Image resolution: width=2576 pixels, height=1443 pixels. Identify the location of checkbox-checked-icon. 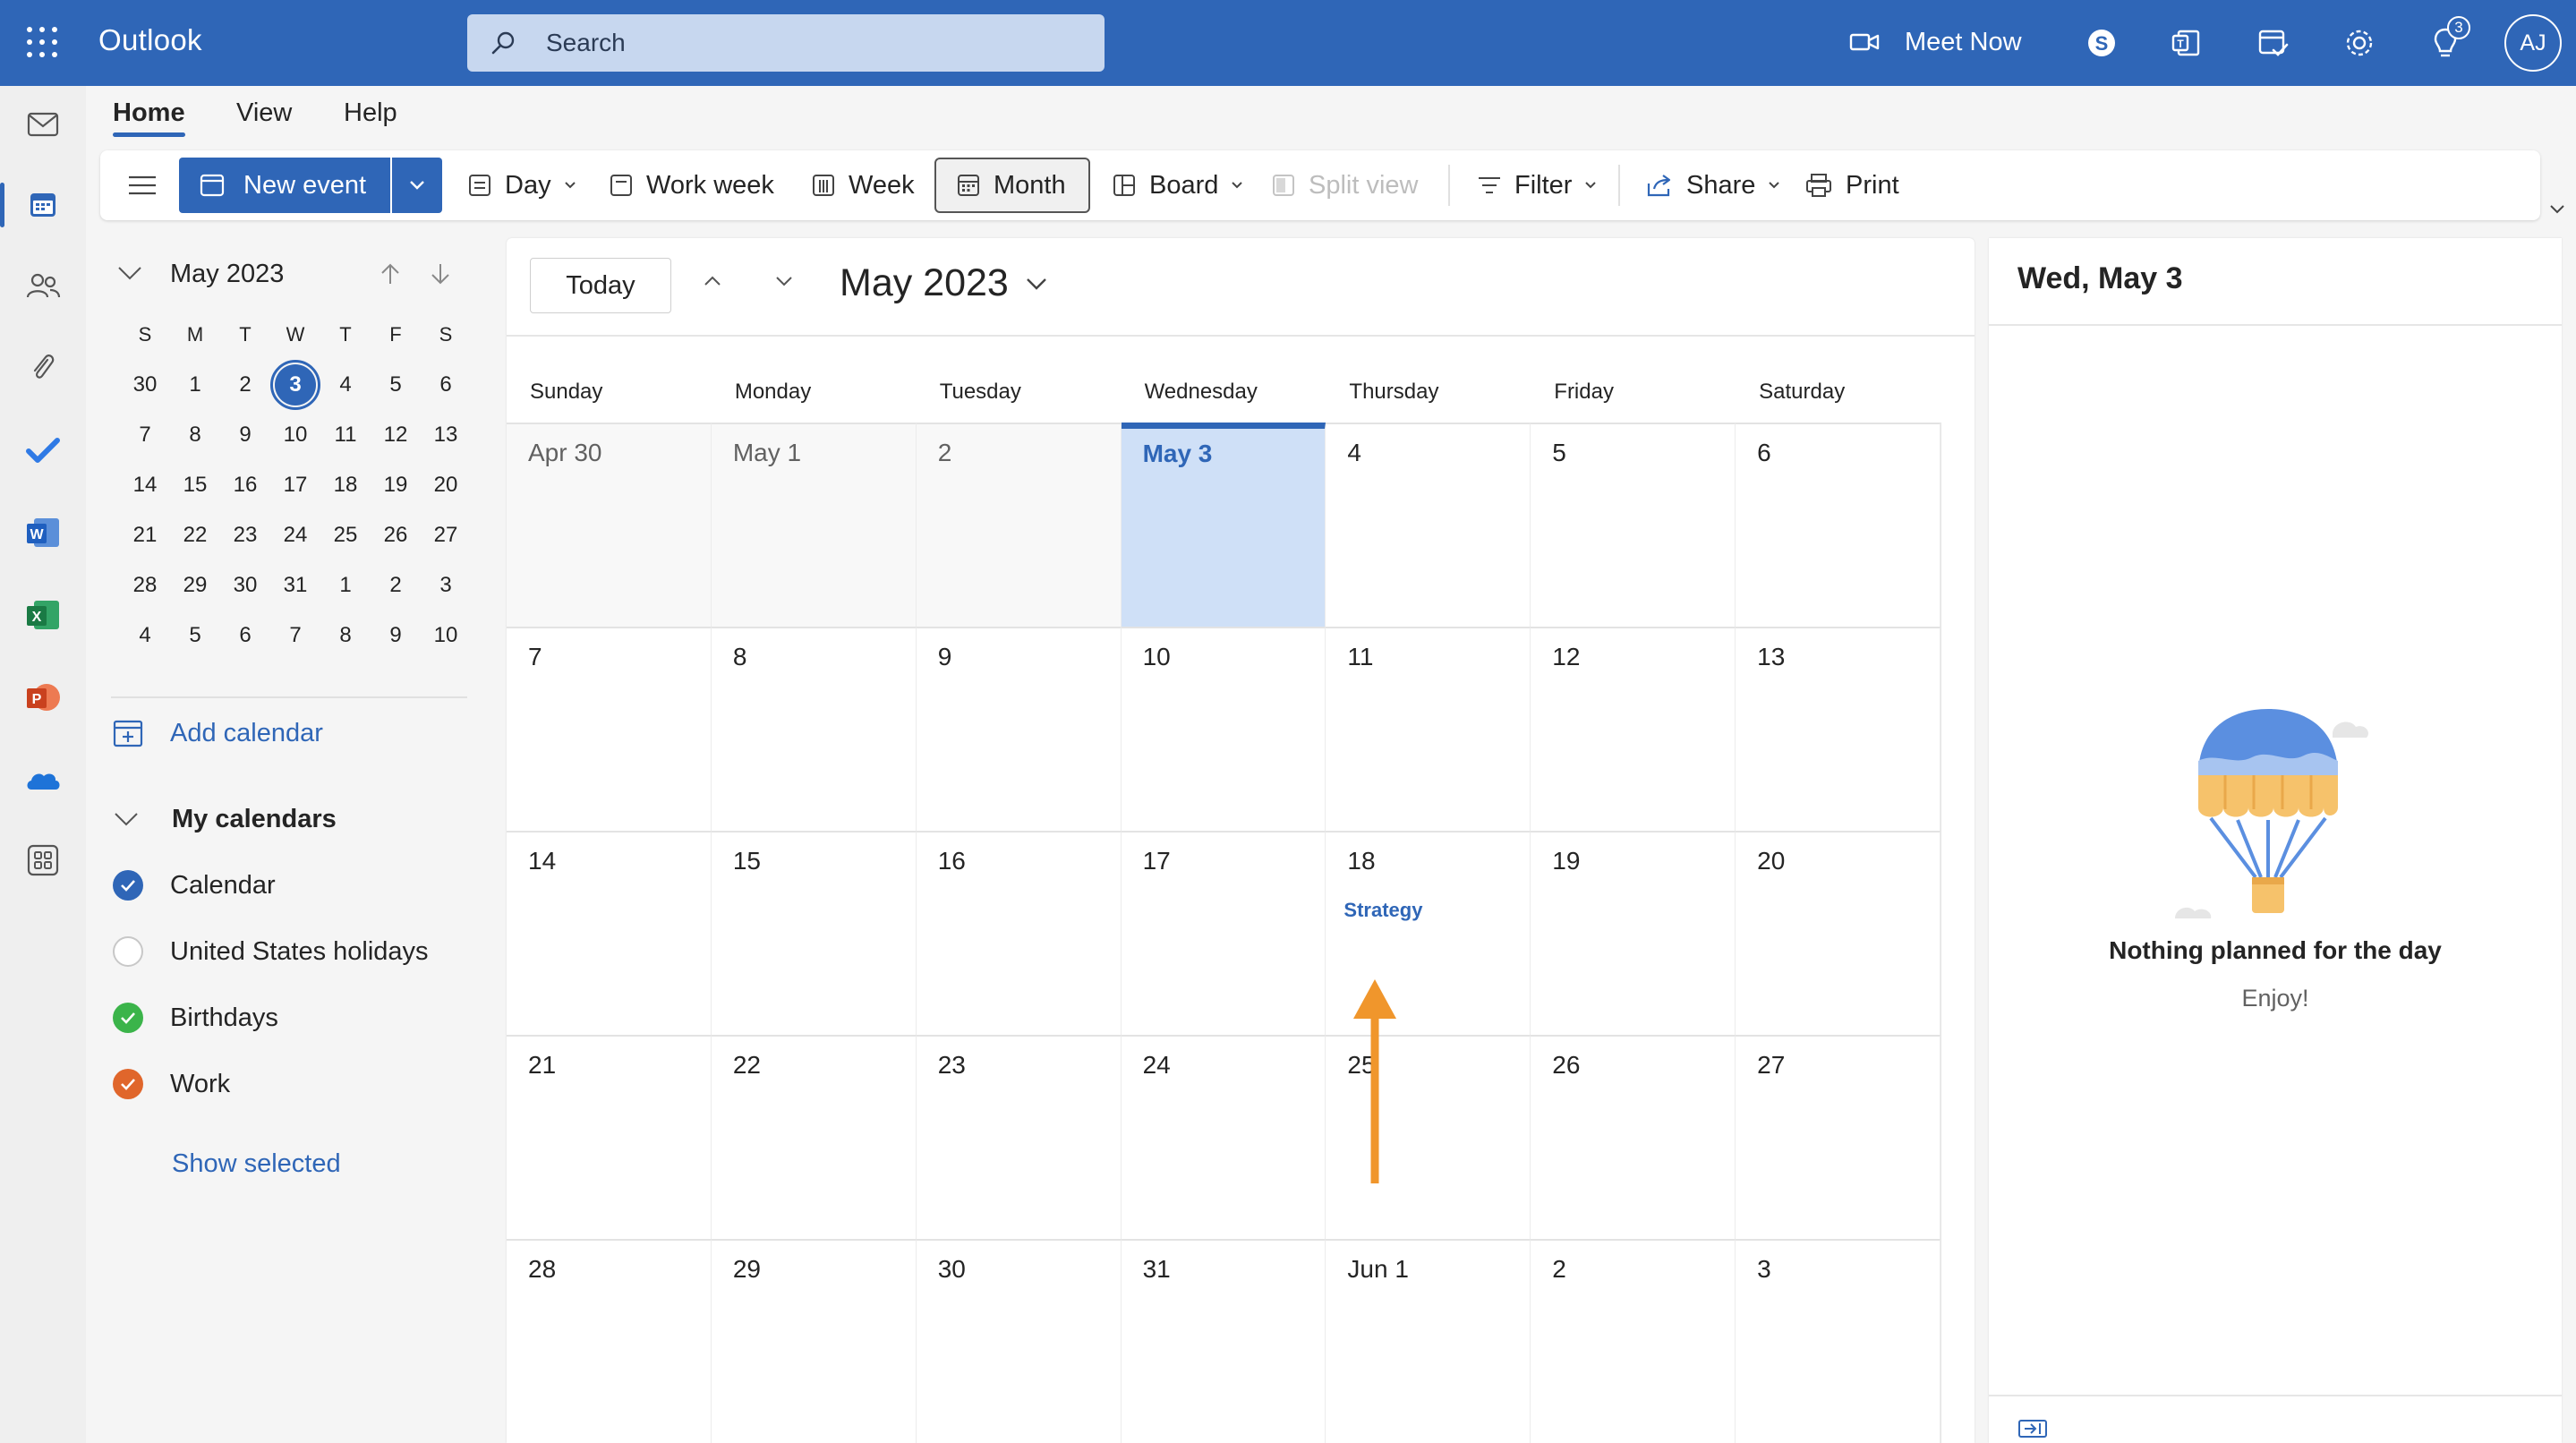
(128, 885).